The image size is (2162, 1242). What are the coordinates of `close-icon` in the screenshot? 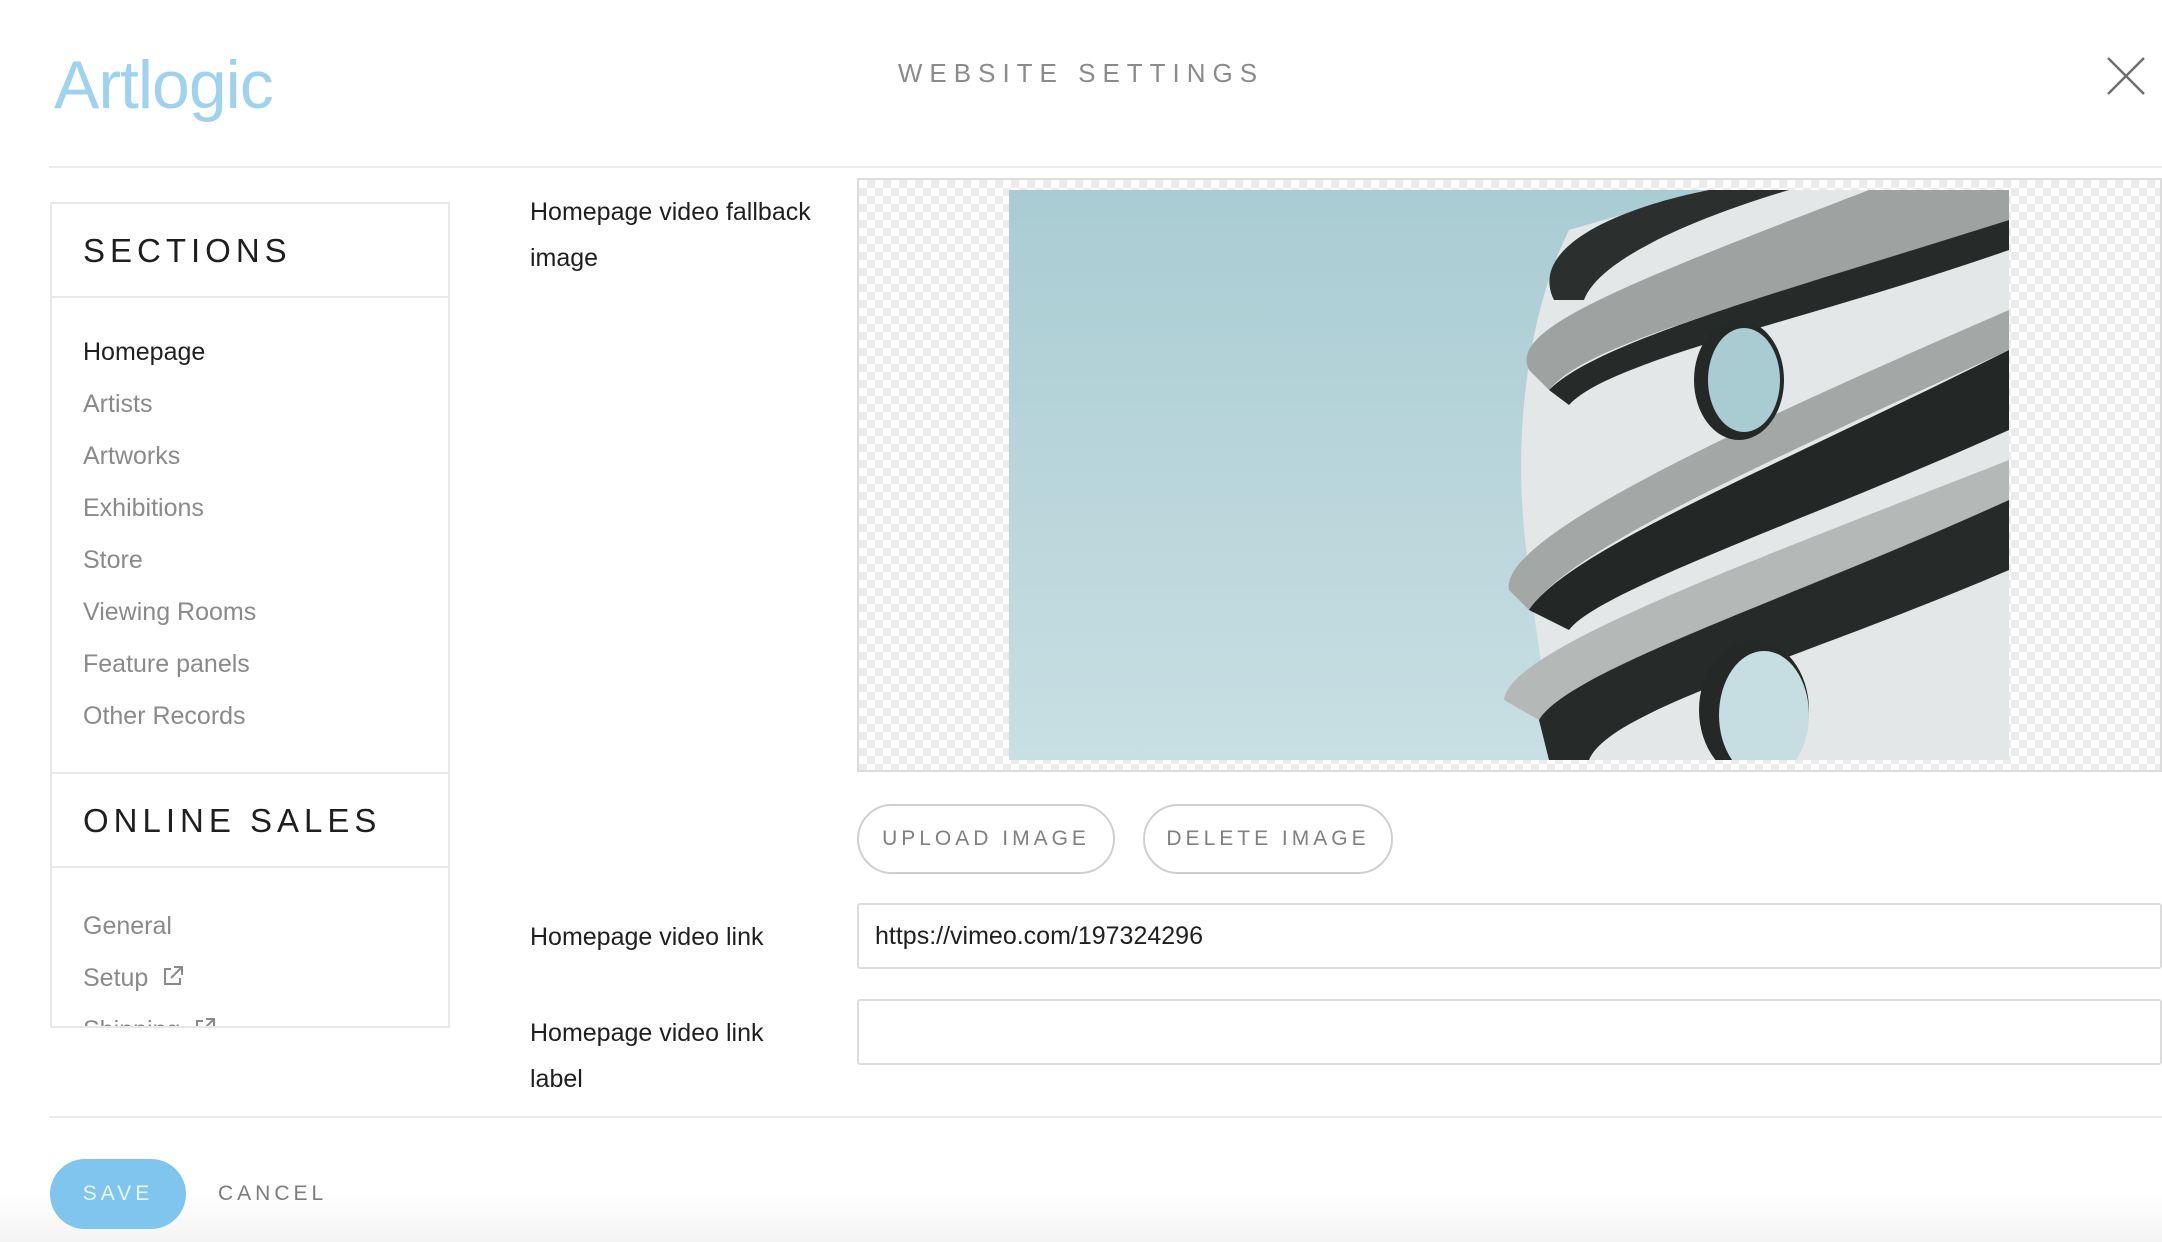 It's located at (2126, 76).